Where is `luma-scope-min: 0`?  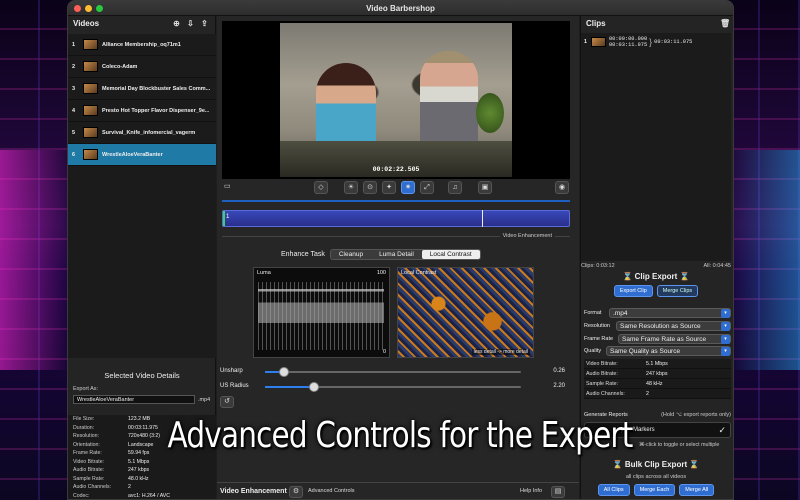
luma-scope-min: 0 is located at coordinates (384, 352).